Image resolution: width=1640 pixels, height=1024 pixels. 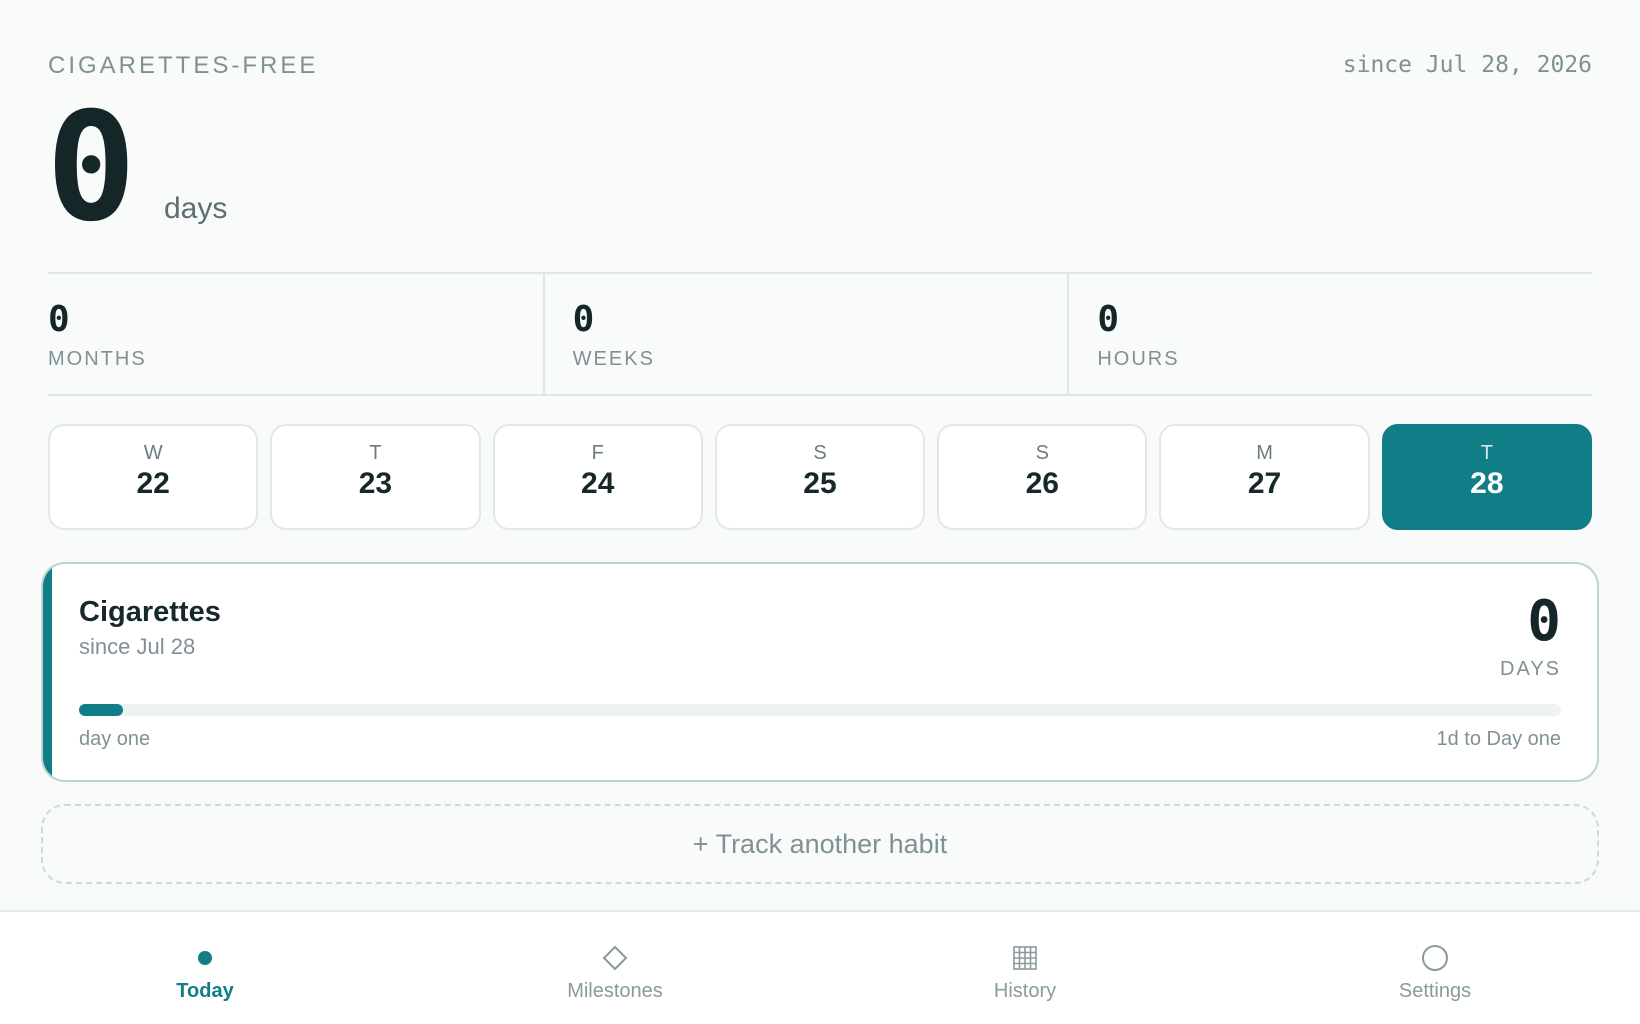 What do you see at coordinates (205, 958) in the screenshot?
I see `dot-icon` at bounding box center [205, 958].